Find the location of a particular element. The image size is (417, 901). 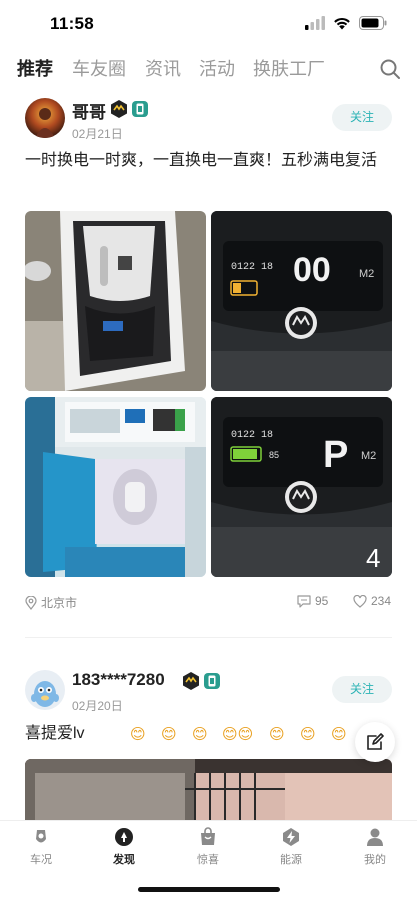

dashboard-photo: 0122 18 P M2 85 4 is located at coordinates (301, 487).